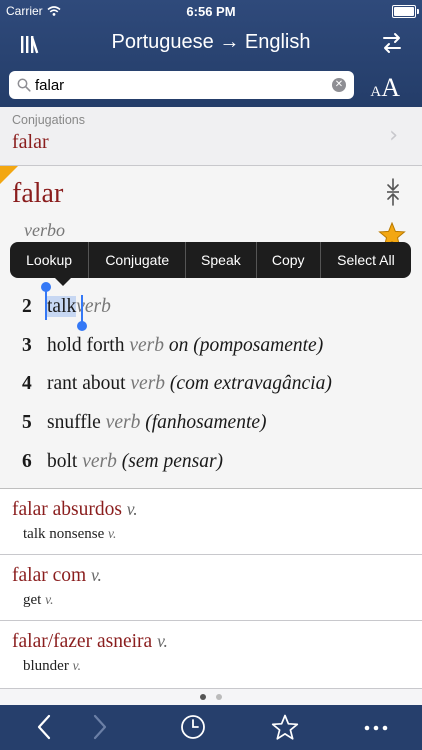  Describe the element at coordinates (27, 345) in the screenshot. I see `sense-number: 3` at that location.